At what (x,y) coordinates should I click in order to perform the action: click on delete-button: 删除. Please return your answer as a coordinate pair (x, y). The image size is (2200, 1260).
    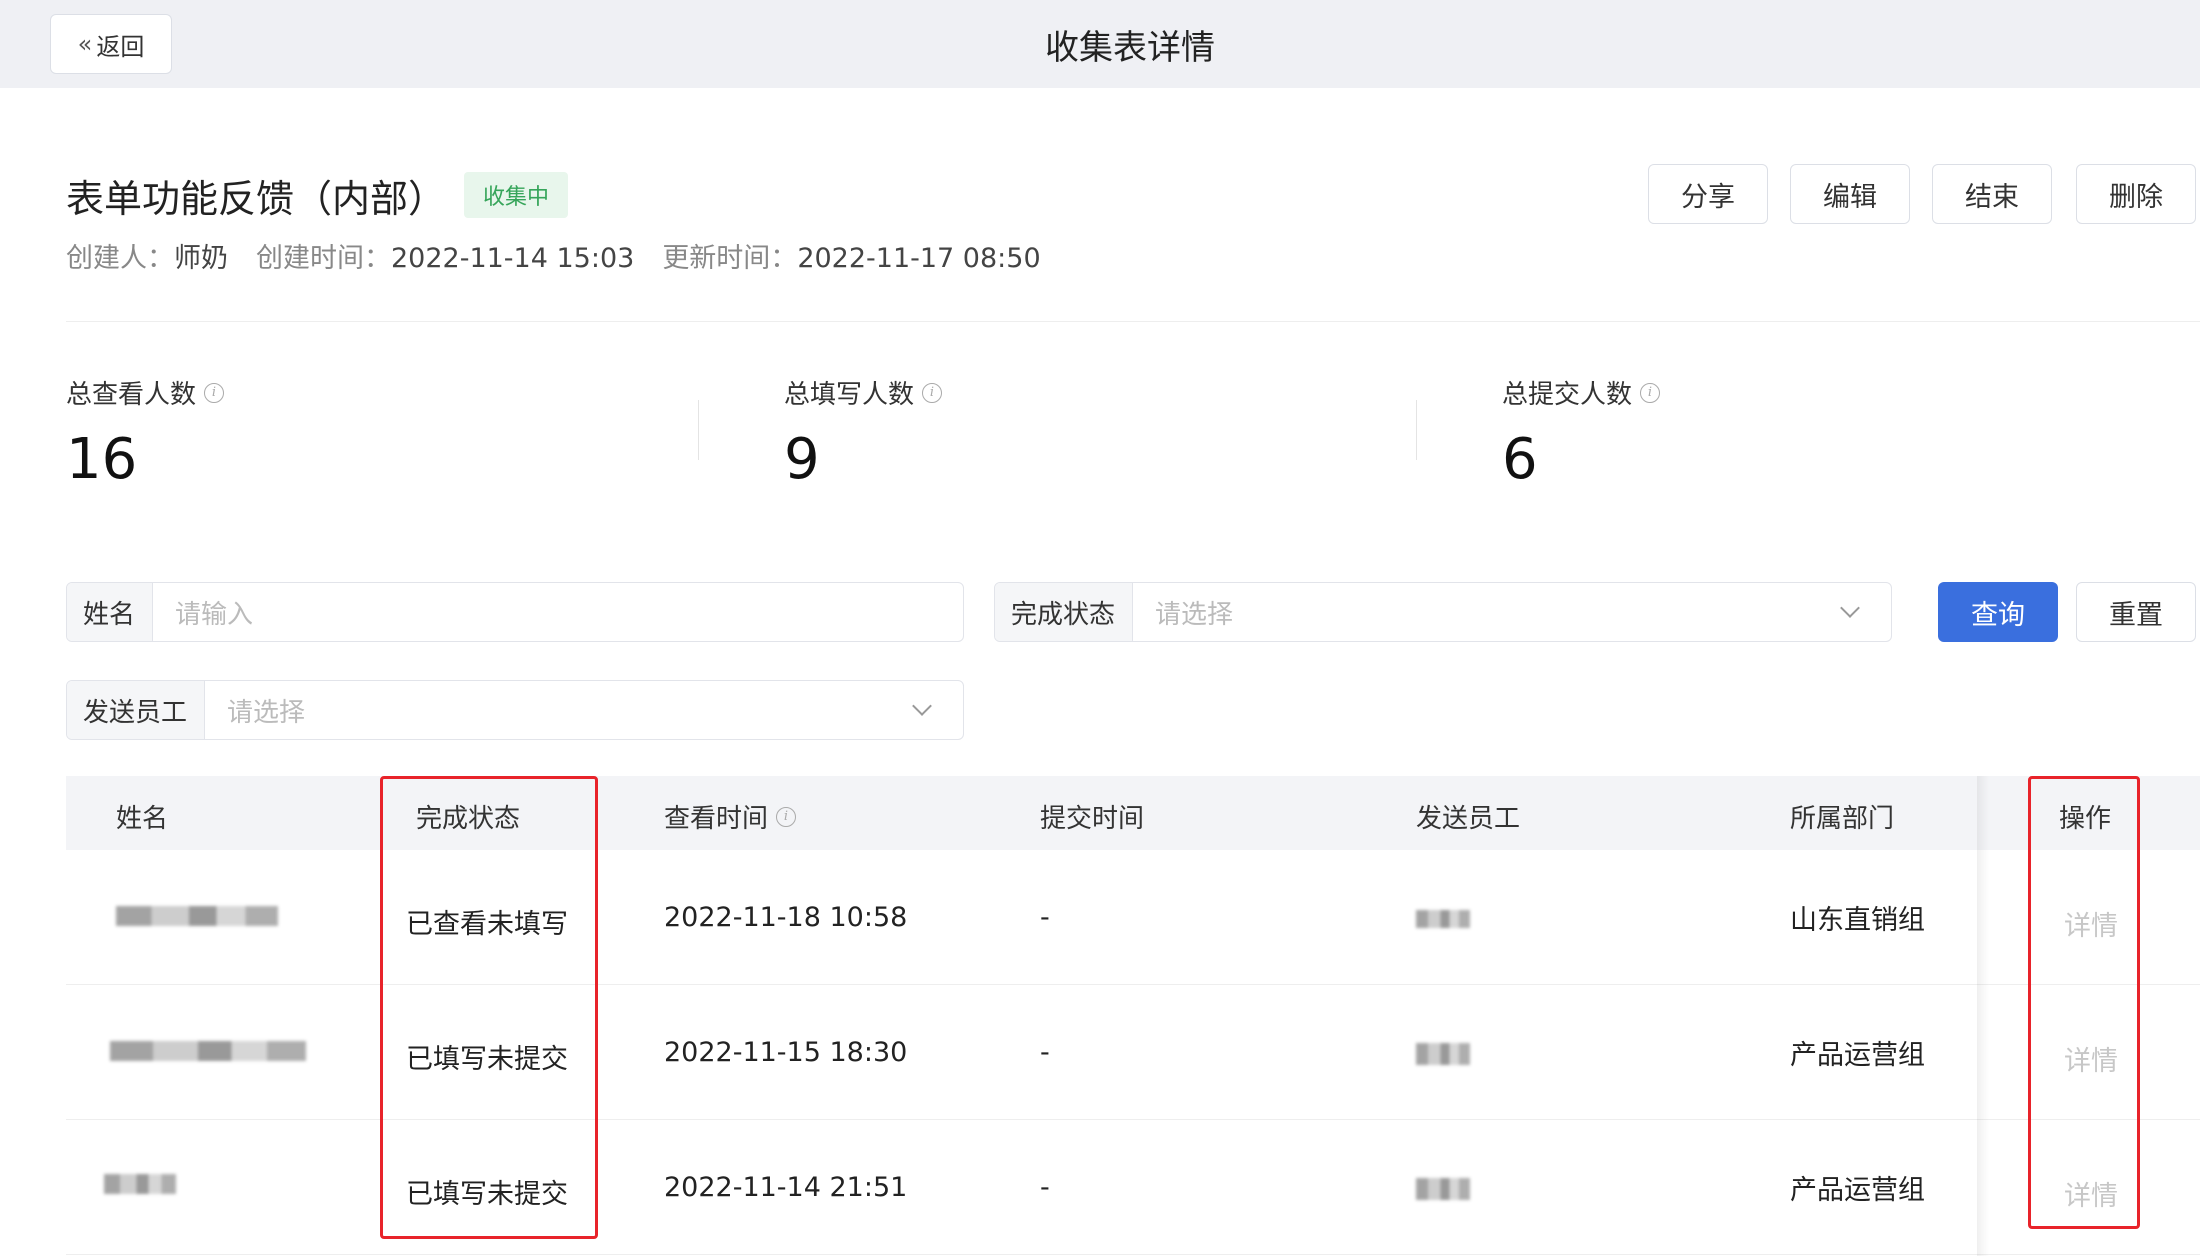
    Looking at the image, I should click on (2136, 194).